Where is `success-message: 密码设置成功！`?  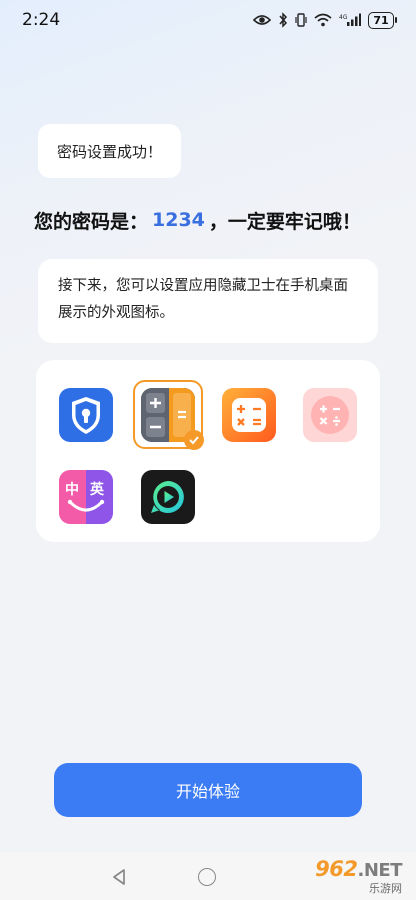 success-message: 密码设置成功！ is located at coordinates (109, 151).